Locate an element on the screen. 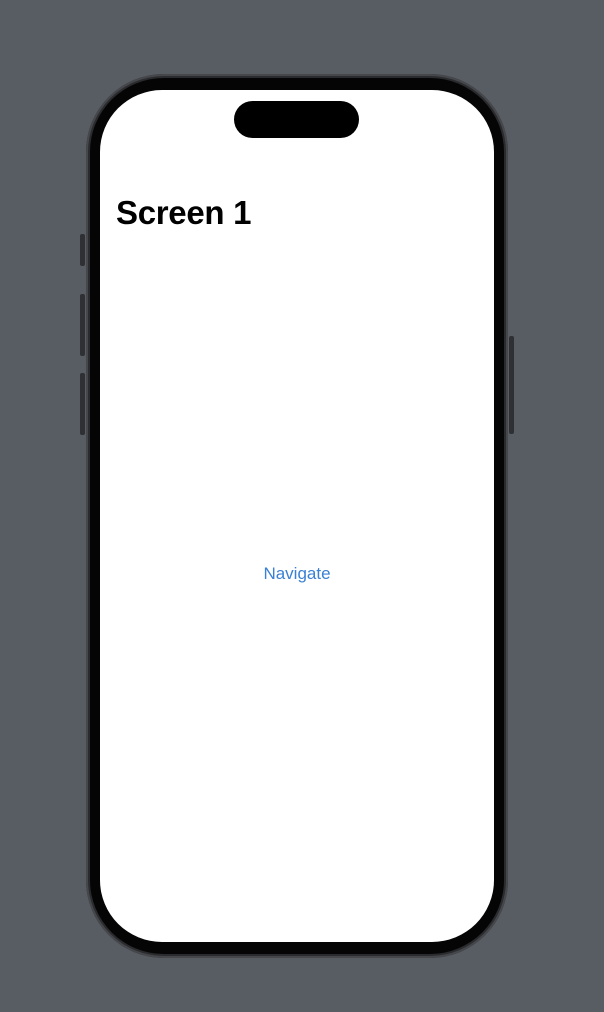 The width and height of the screenshot is (604, 1012). action-button is located at coordinates (82, 250).